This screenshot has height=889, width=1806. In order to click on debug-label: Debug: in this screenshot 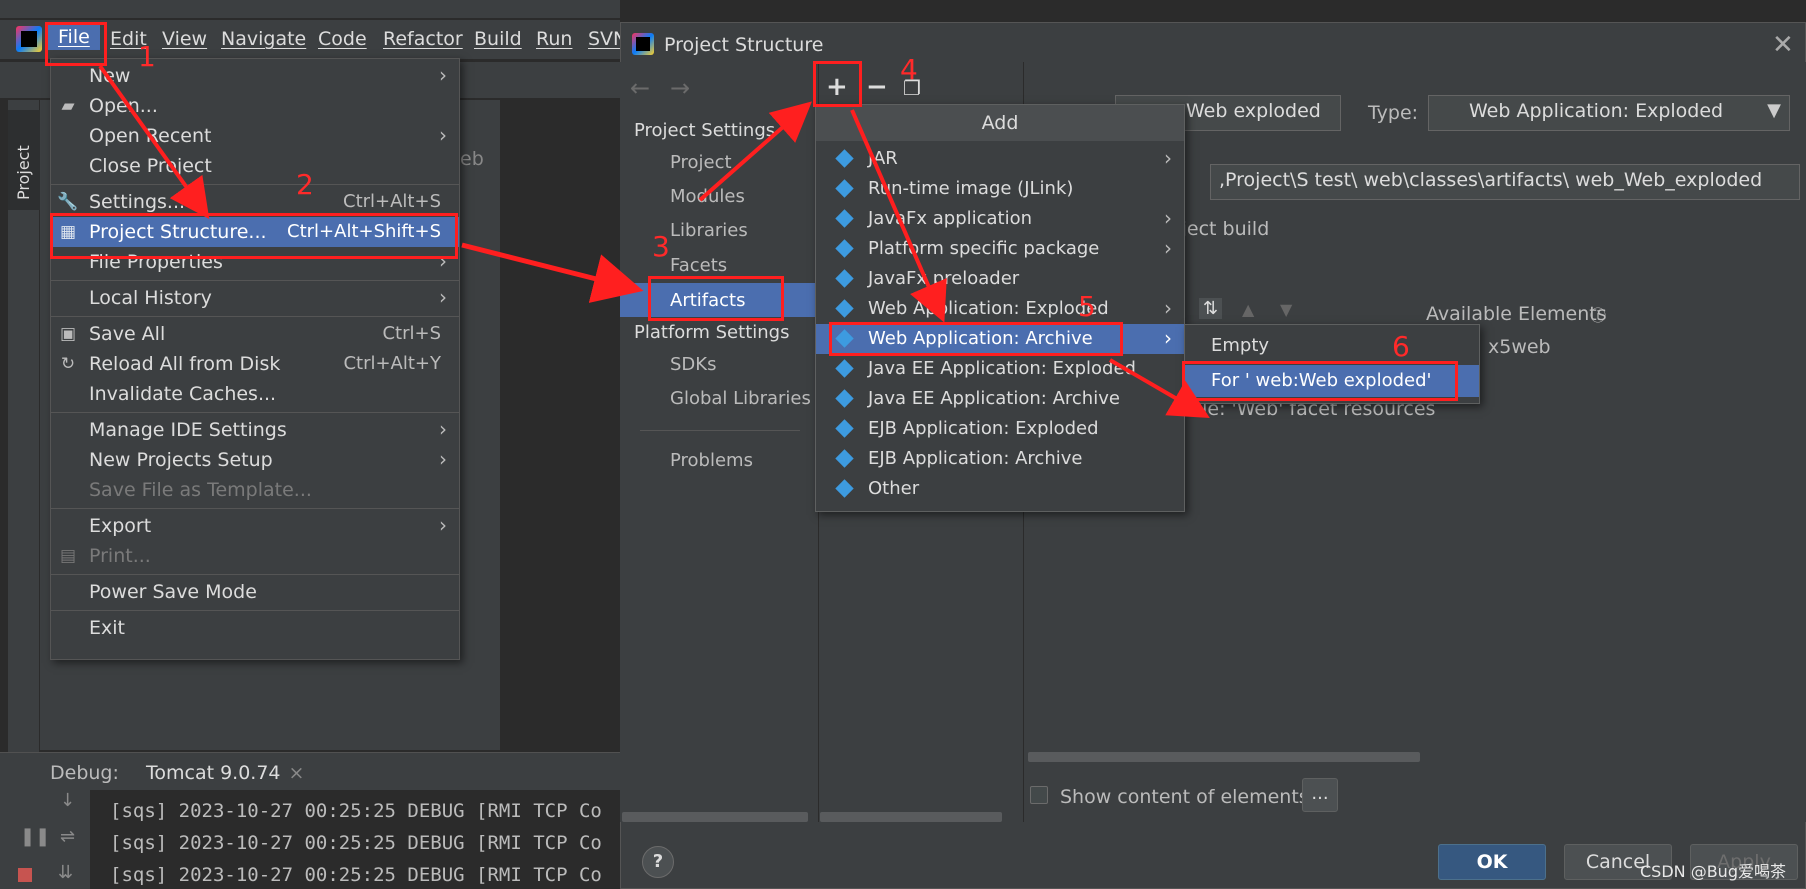, I will do `click(84, 773)`.